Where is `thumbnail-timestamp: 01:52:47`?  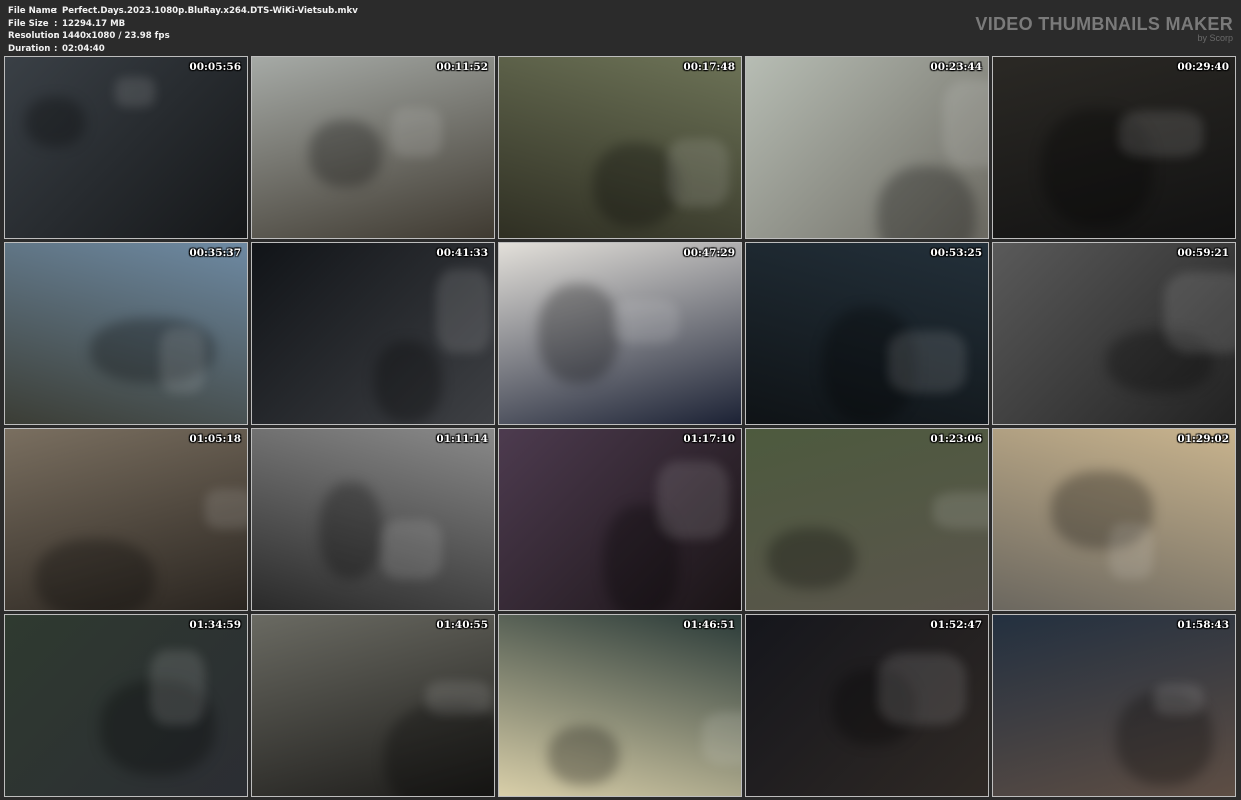 thumbnail-timestamp: 01:52:47 is located at coordinates (956, 625).